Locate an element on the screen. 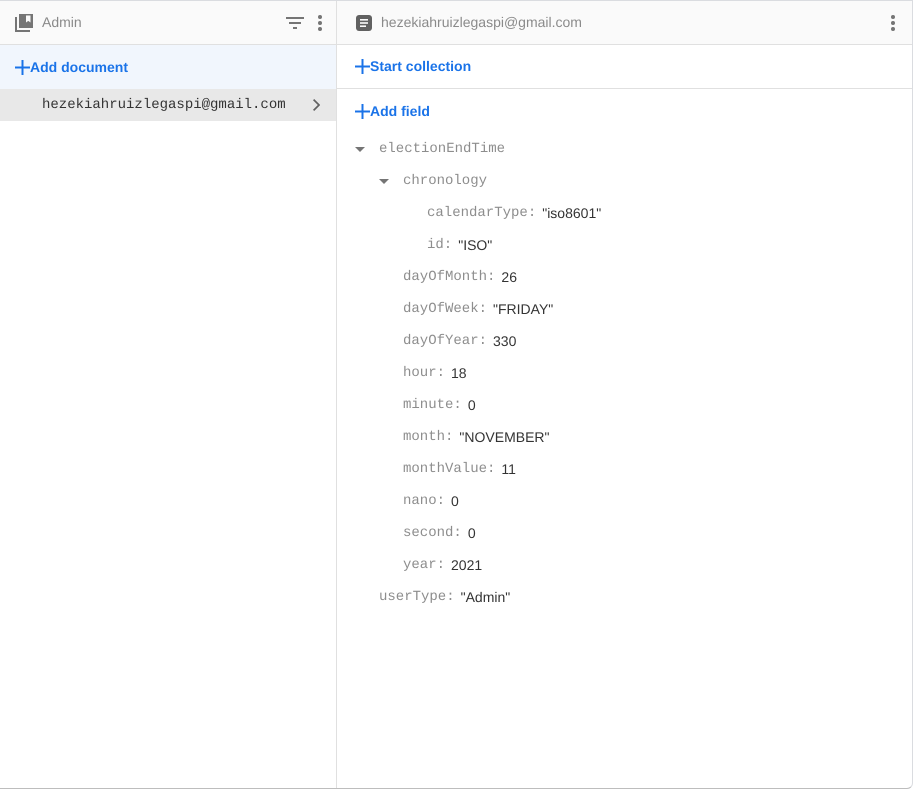 The width and height of the screenshot is (913, 789). add-document-button: Add document is located at coordinates (168, 67).